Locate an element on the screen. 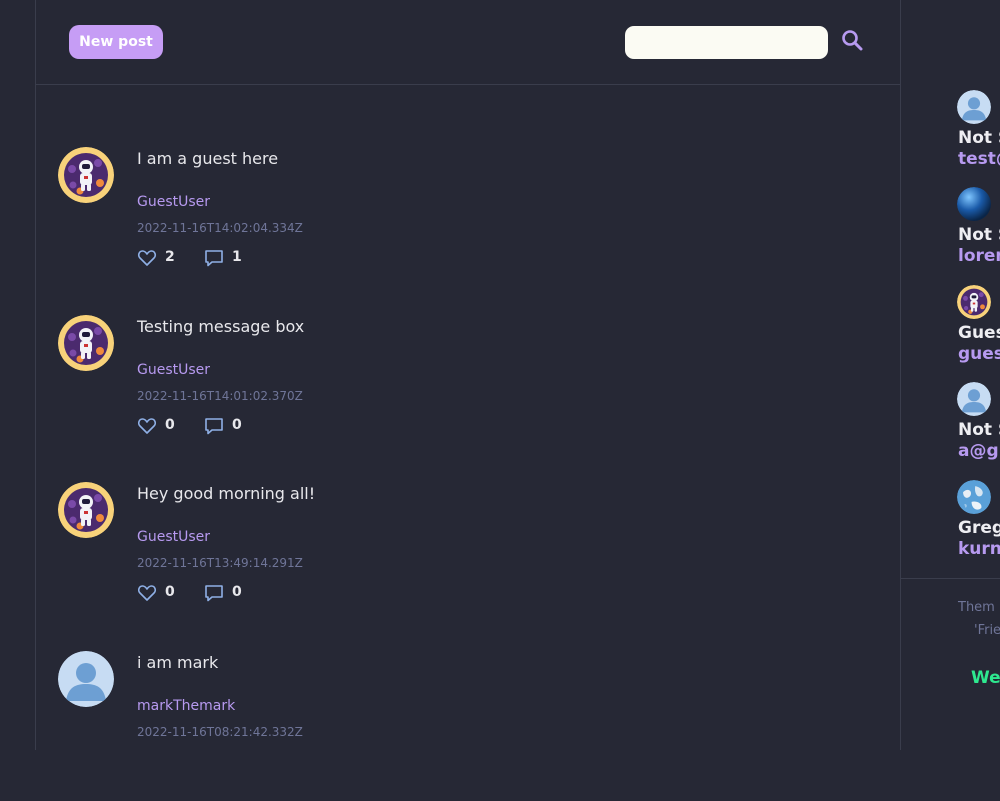  sidebar-user-email: kurni is located at coordinates (979, 549).